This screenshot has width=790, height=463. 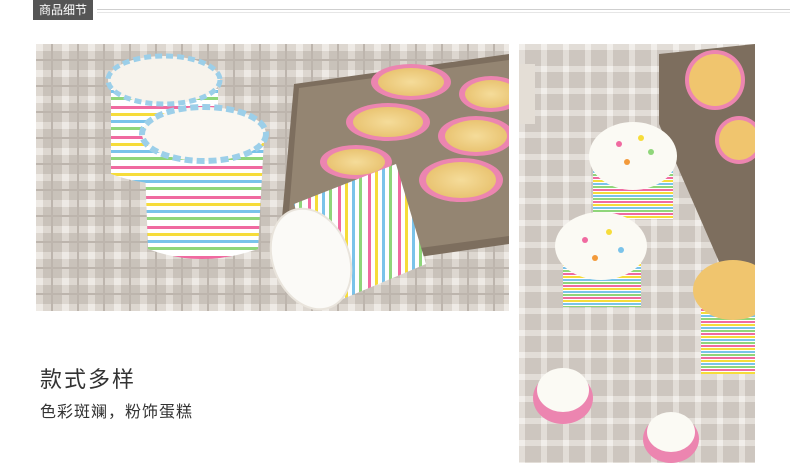 What do you see at coordinates (88, 380) in the screenshot?
I see `caption-title: 款式多样` at bounding box center [88, 380].